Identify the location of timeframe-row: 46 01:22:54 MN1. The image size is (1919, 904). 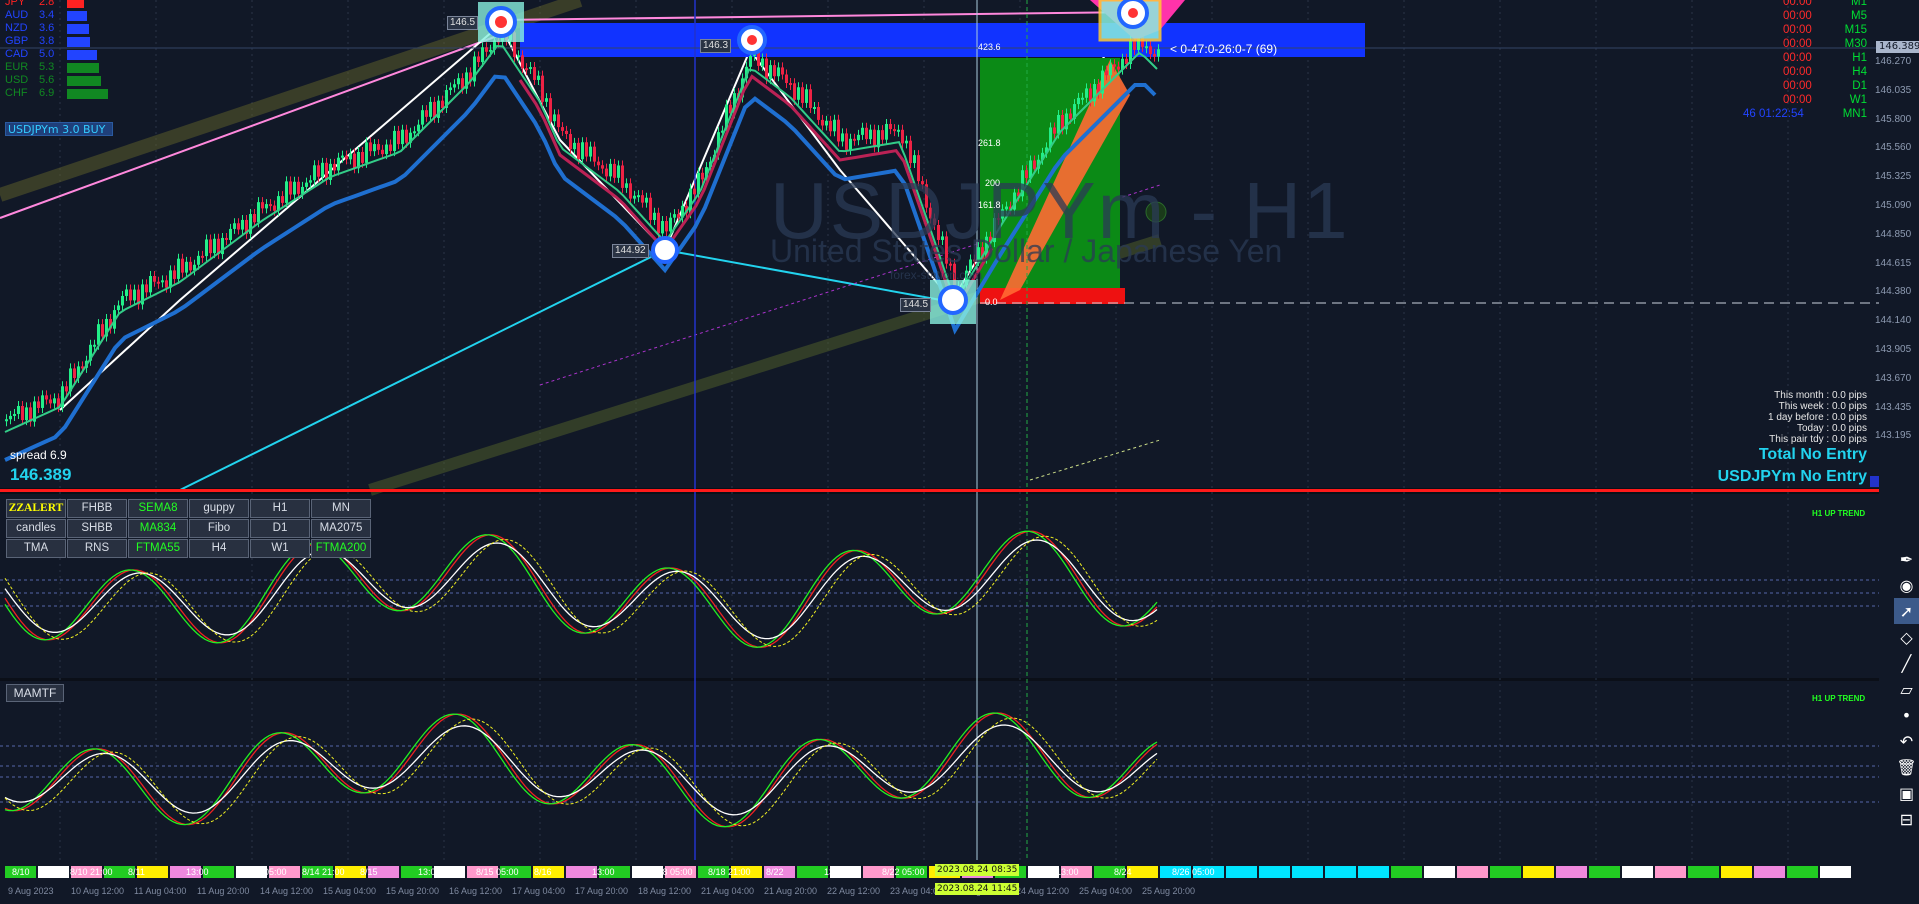
(1805, 114).